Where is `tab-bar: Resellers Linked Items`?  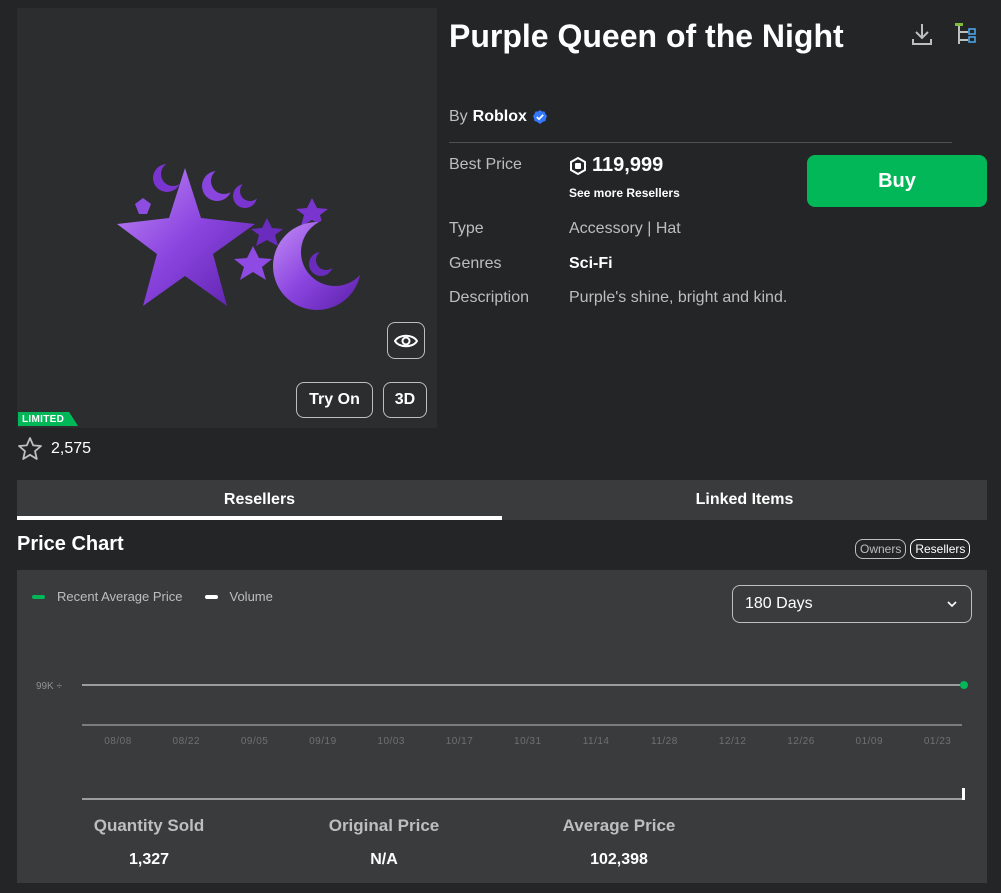
tab-bar: Resellers Linked Items is located at coordinates (502, 500).